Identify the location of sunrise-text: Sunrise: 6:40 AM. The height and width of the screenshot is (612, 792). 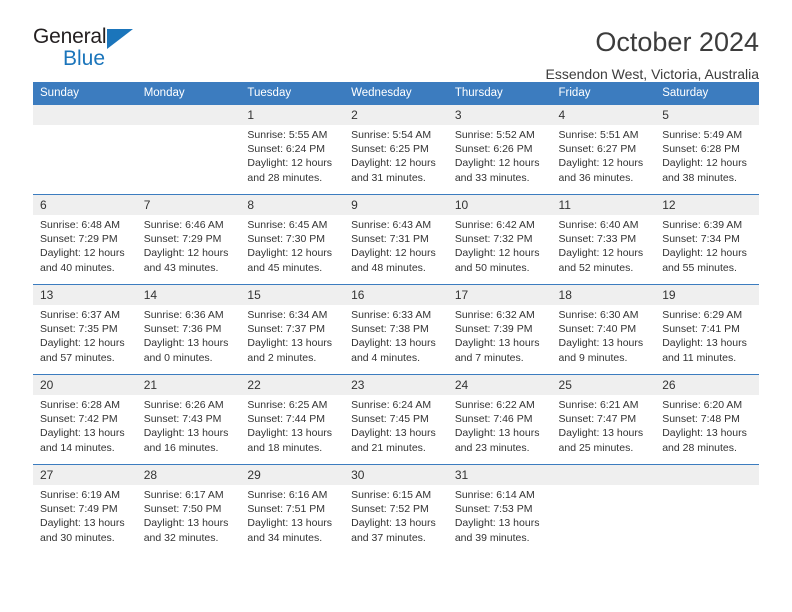
(598, 225).